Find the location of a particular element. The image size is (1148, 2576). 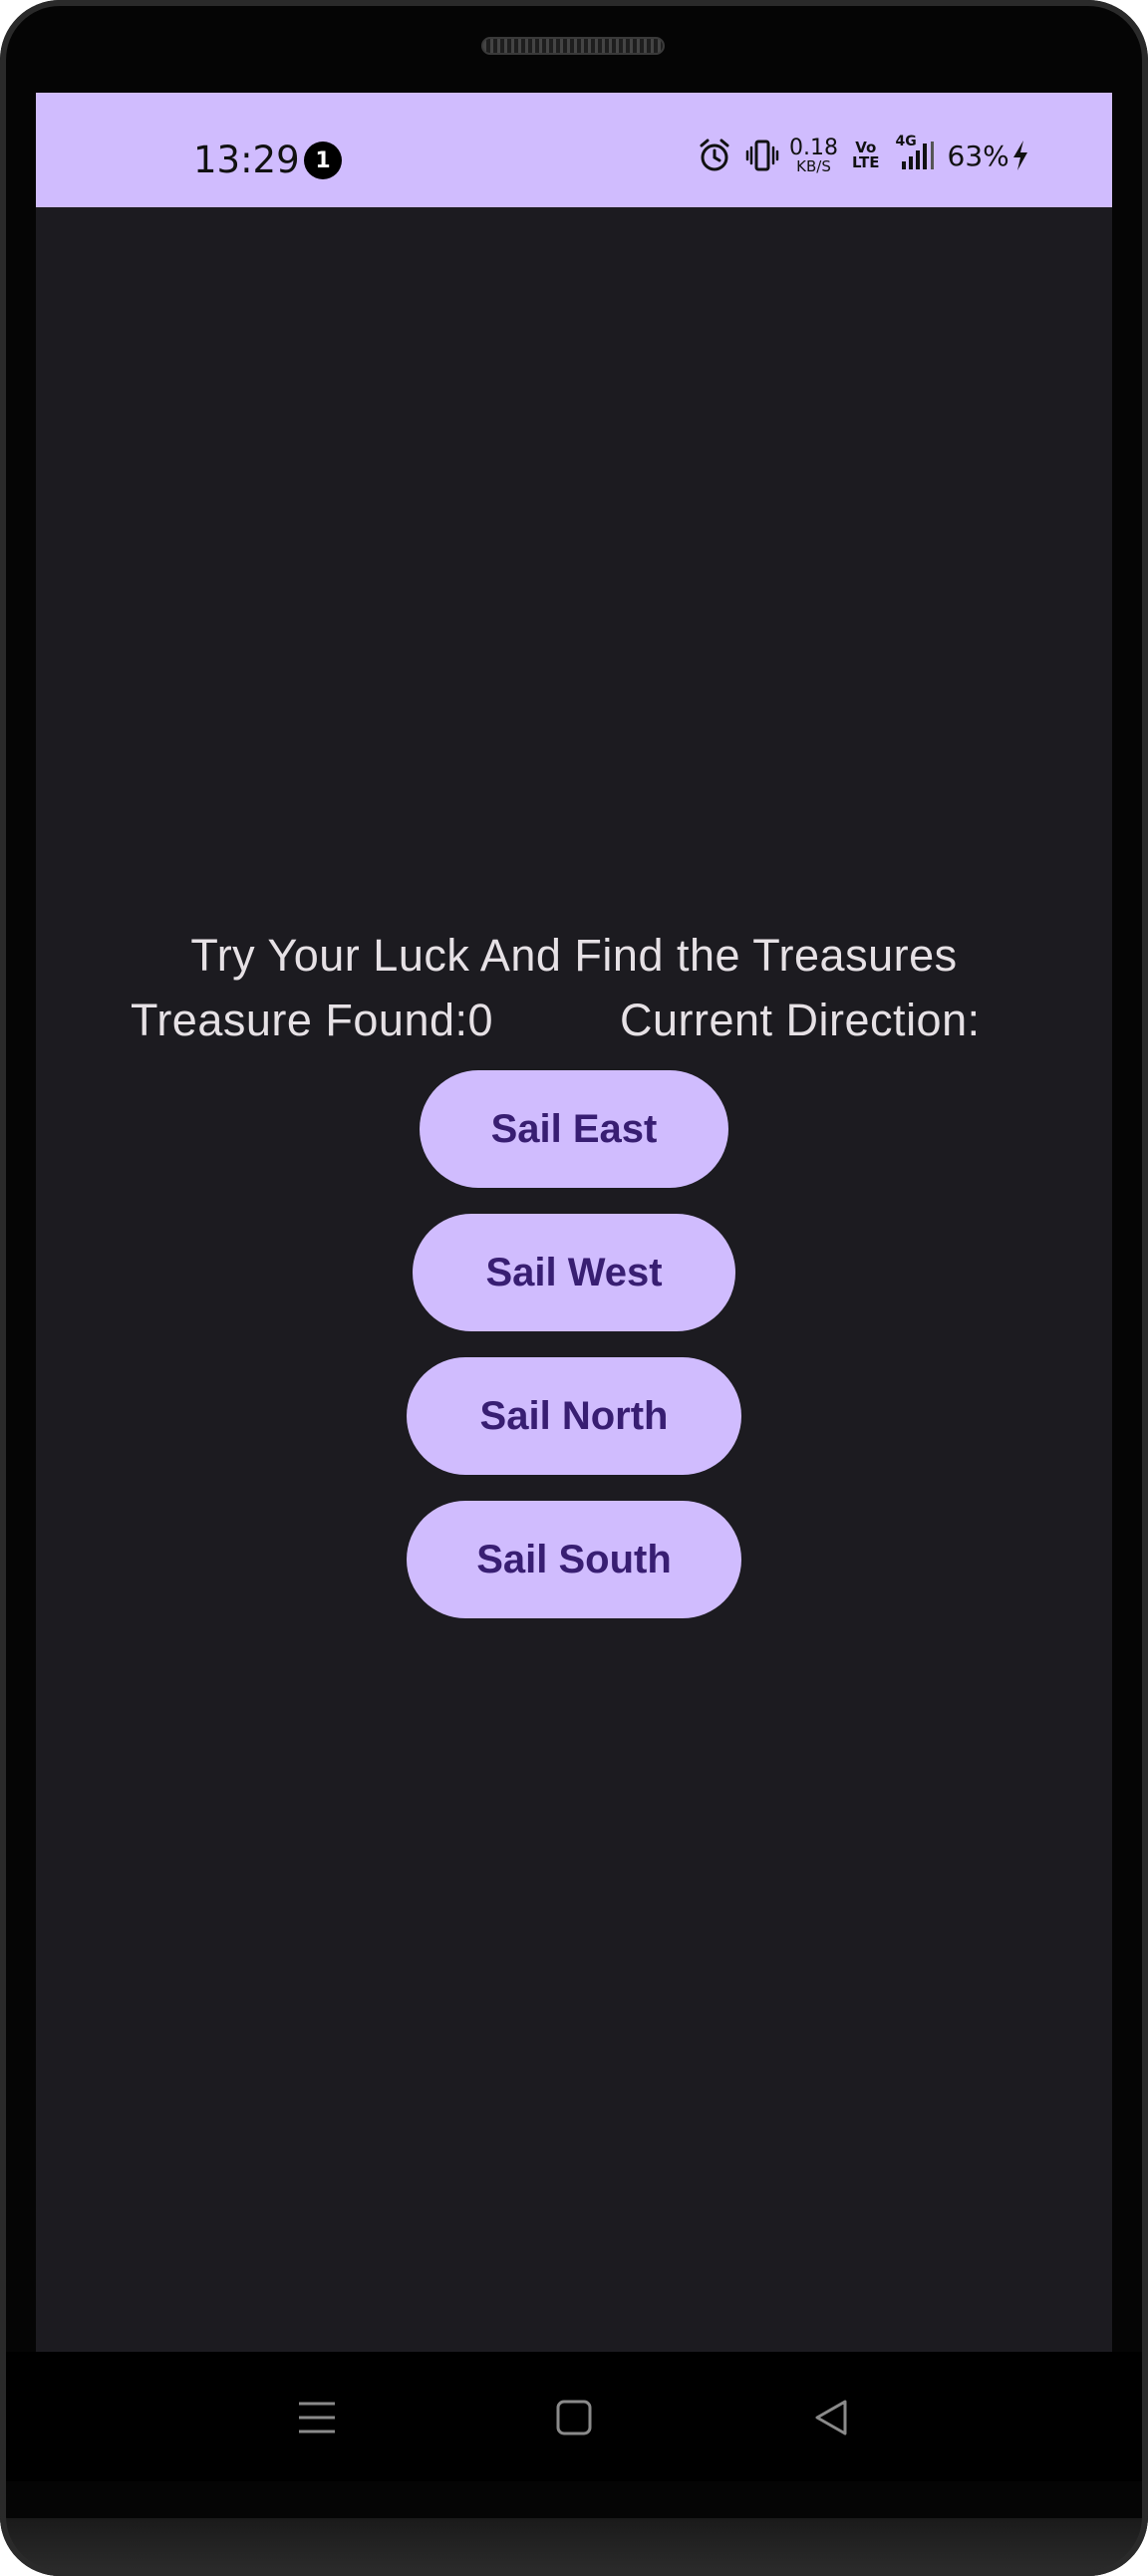

network-type: 4G is located at coordinates (906, 141).